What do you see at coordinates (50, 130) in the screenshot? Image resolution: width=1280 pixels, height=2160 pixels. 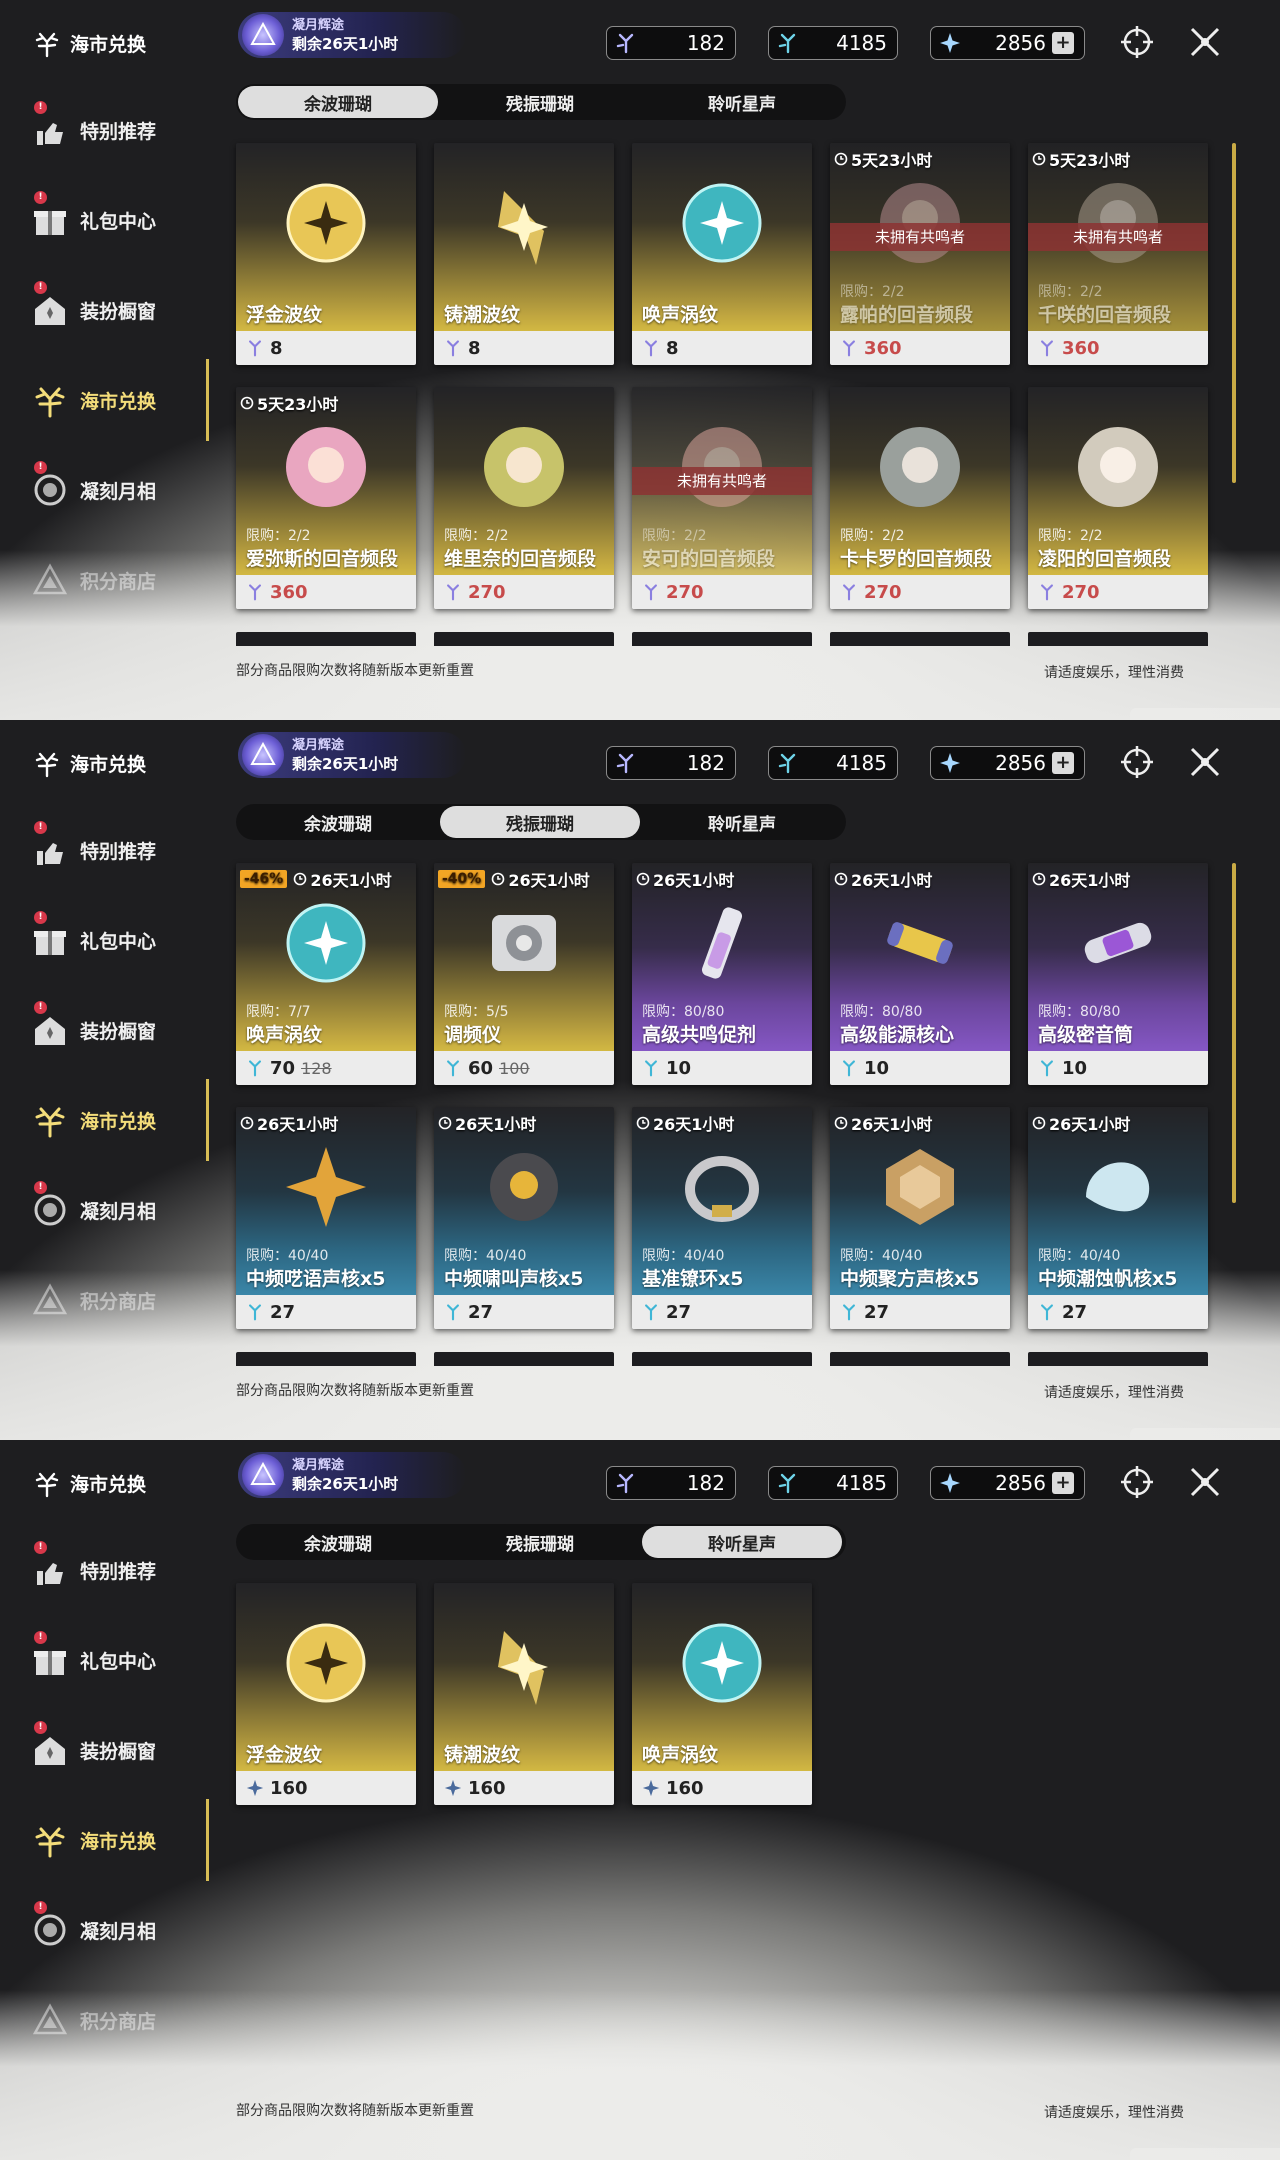 I see `hand-icon` at bounding box center [50, 130].